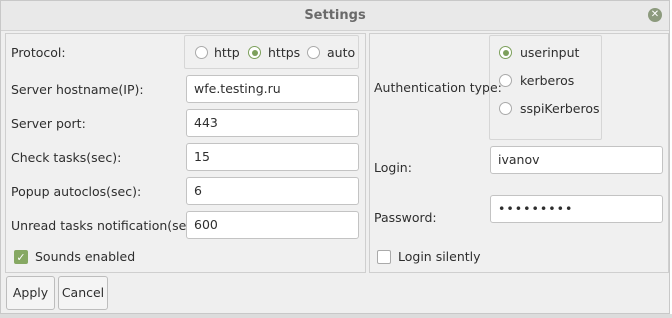 The image size is (672, 318). I want to click on login-silently-label: Login silently, so click(439, 256).